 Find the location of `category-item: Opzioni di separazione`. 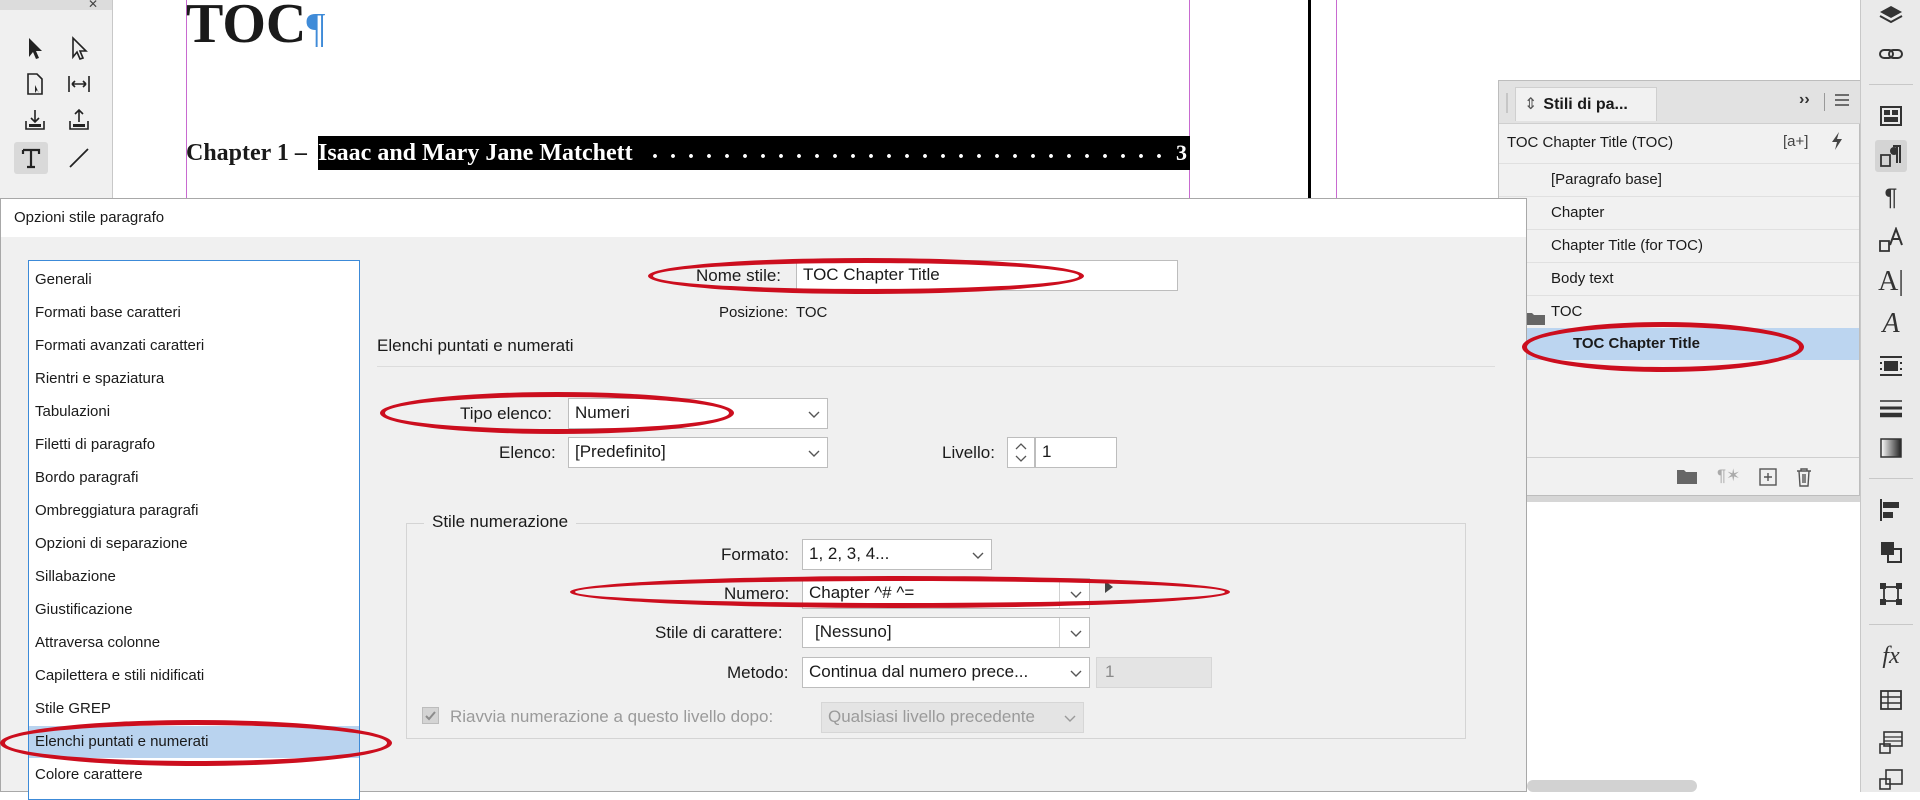

category-item: Opzioni di separazione is located at coordinates (194, 544).